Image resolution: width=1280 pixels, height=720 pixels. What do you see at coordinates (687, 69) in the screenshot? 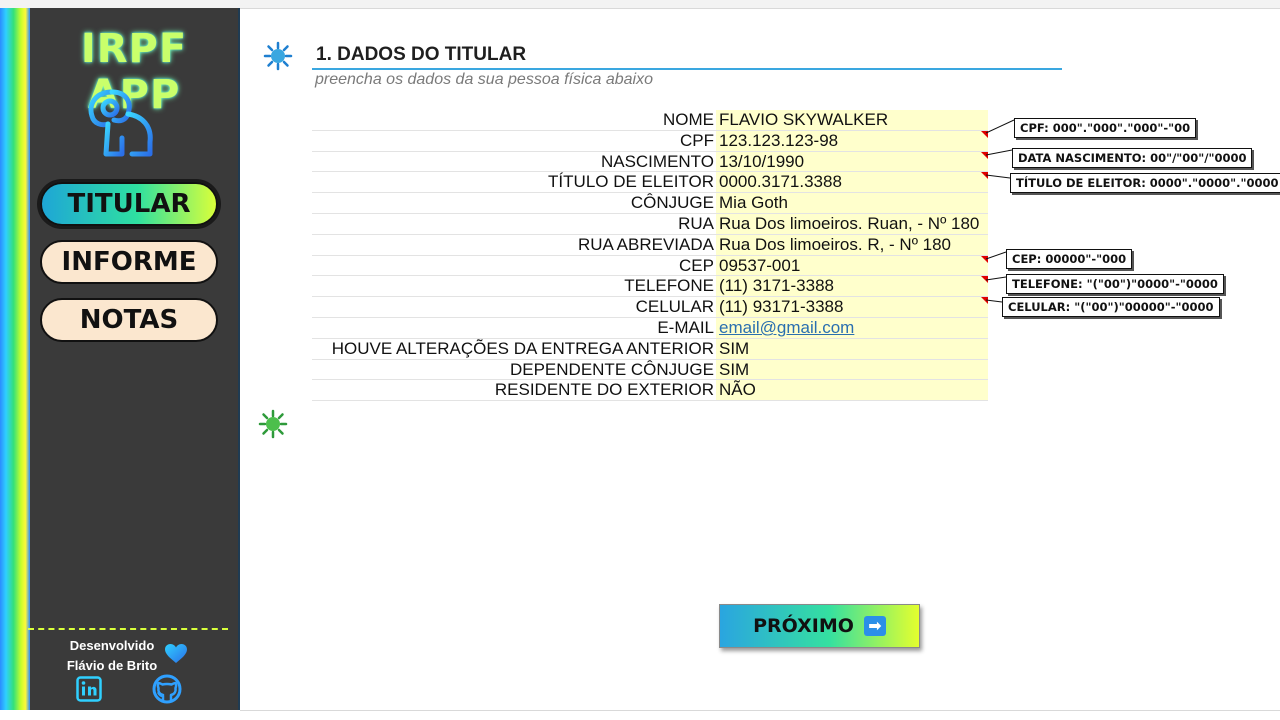
I see `section-underline` at bounding box center [687, 69].